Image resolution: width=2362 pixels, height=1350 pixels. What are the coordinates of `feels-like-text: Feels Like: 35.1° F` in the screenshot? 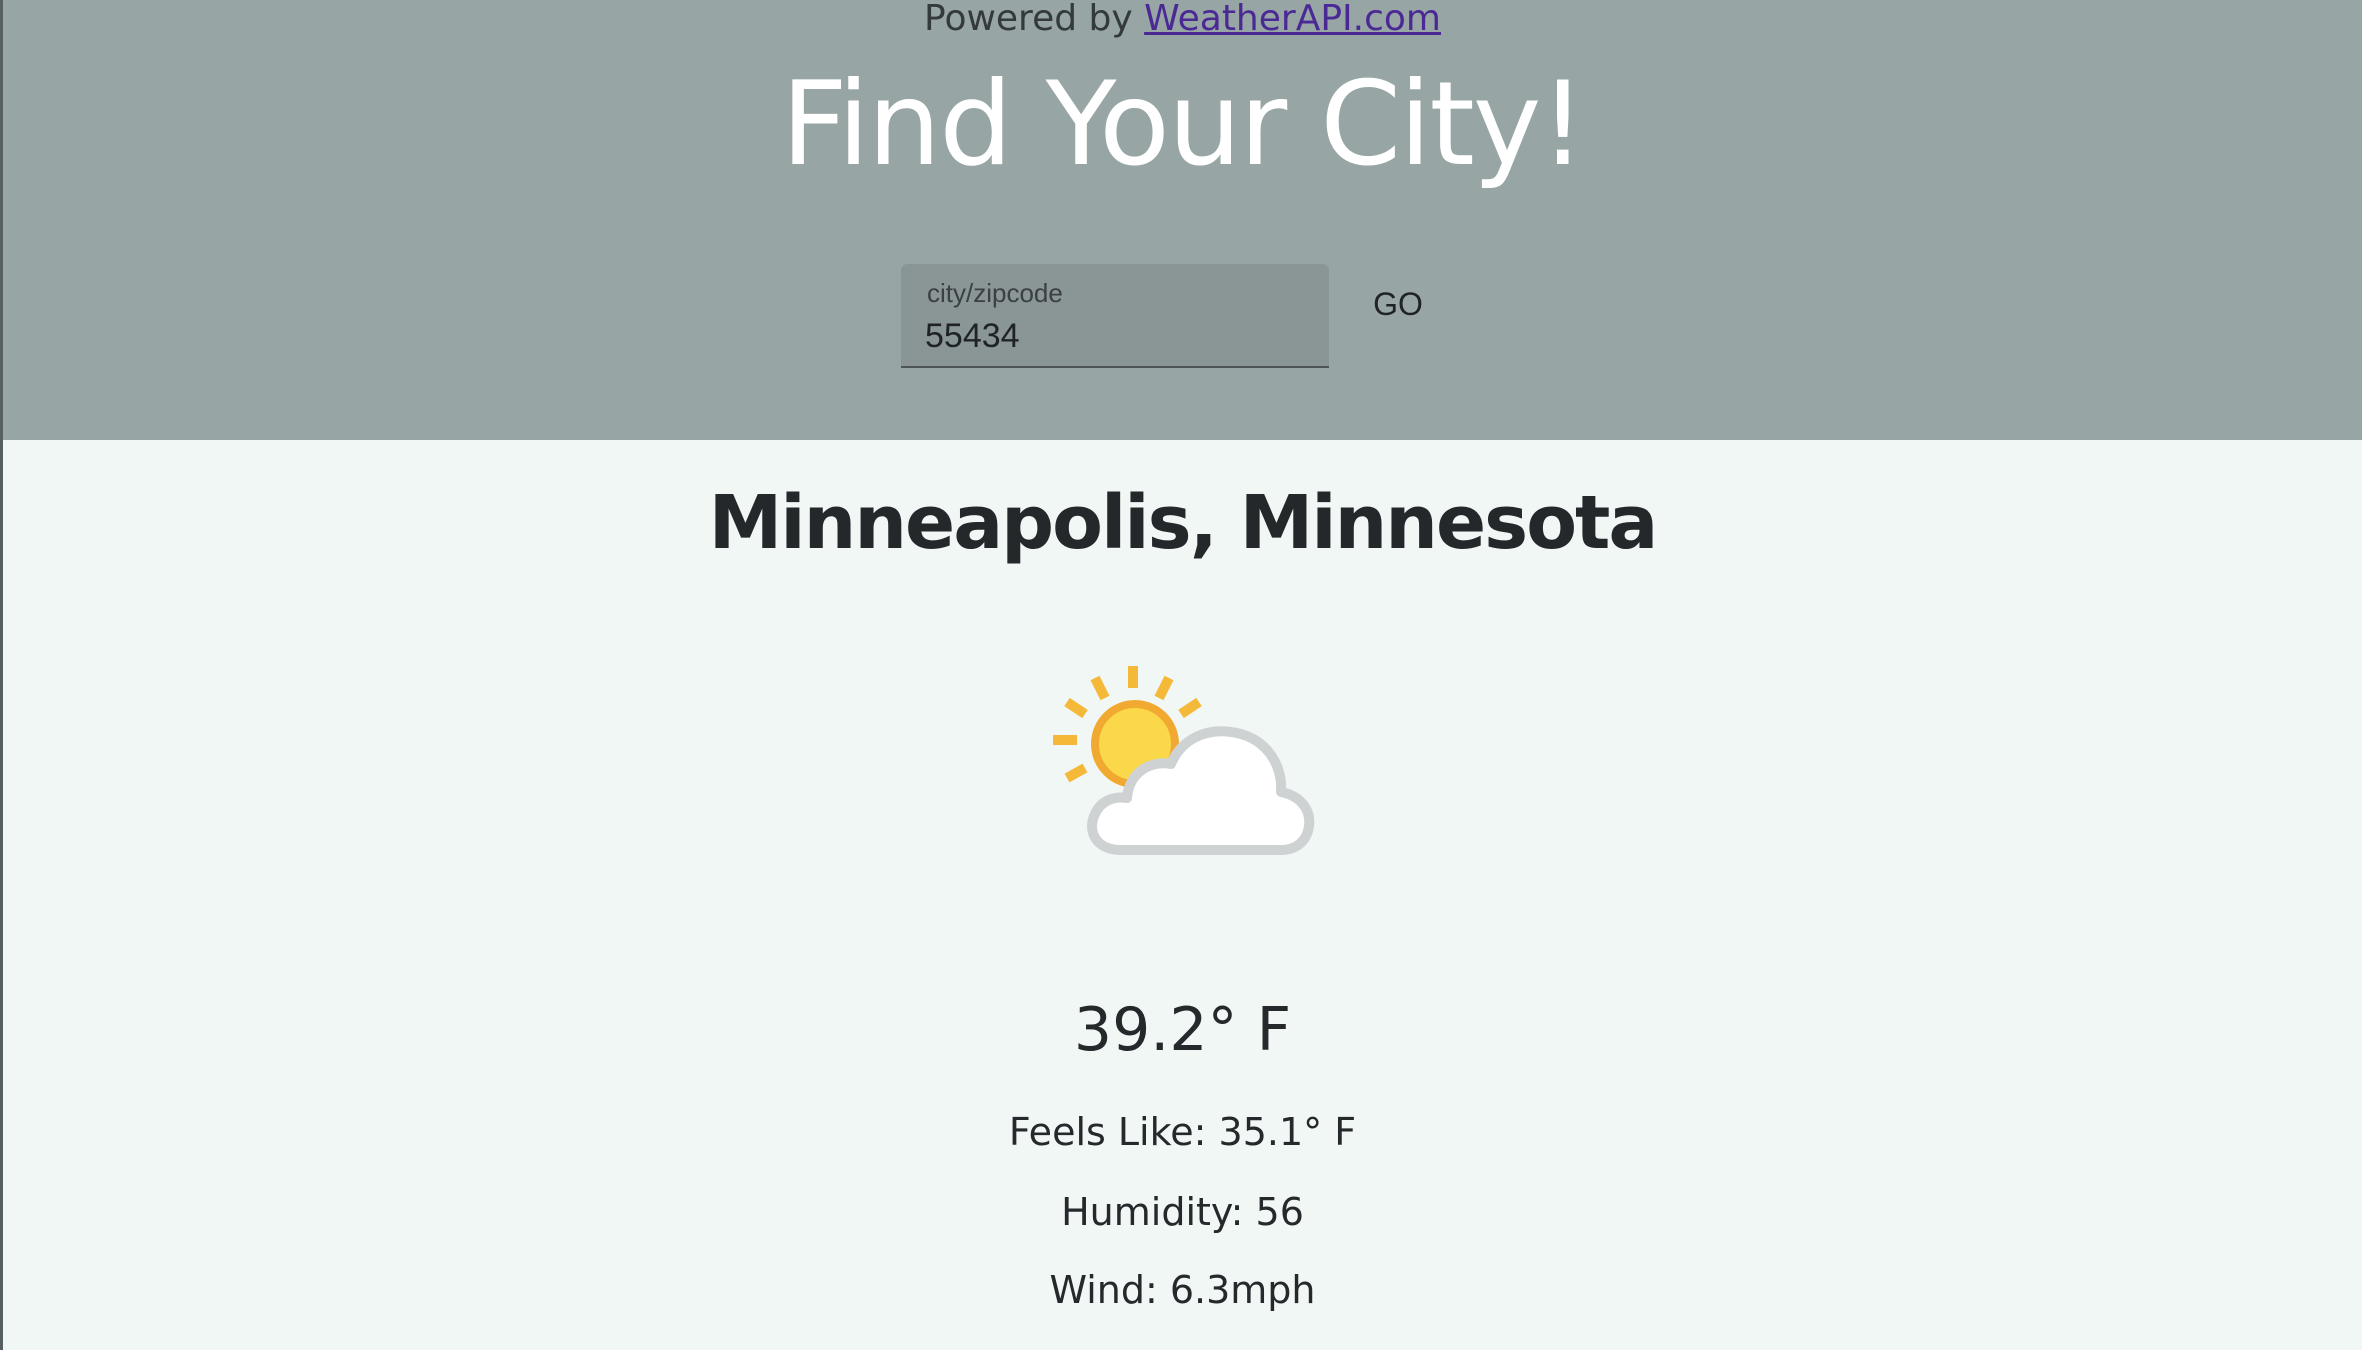 It's located at (1182, 1132).